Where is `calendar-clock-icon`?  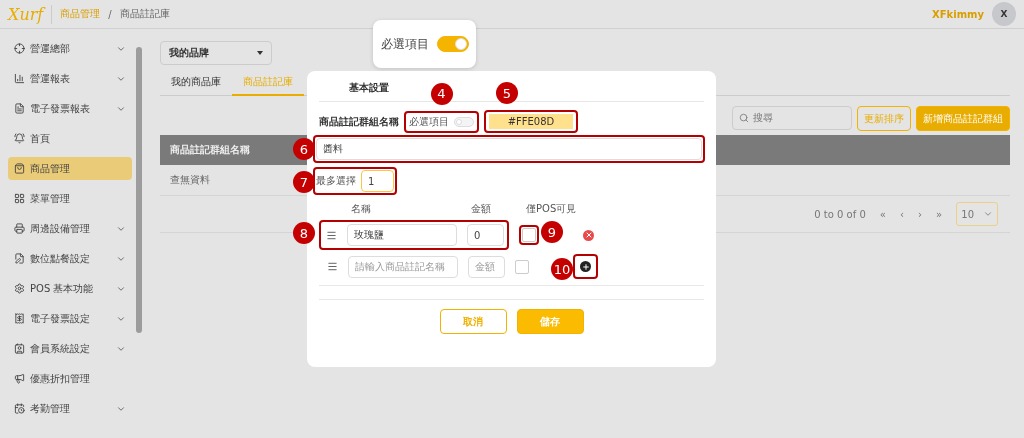
calendar-clock-icon is located at coordinates (19, 408).